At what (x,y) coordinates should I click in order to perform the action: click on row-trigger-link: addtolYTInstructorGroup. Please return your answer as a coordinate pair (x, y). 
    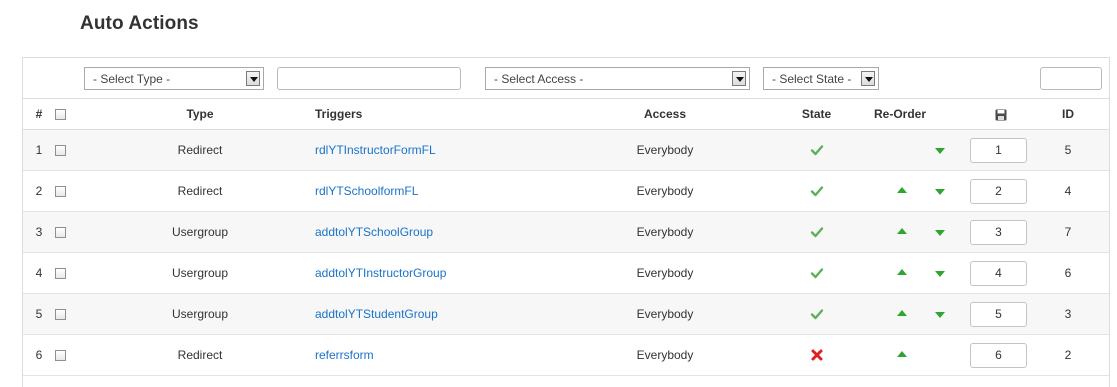
    Looking at the image, I should click on (380, 273).